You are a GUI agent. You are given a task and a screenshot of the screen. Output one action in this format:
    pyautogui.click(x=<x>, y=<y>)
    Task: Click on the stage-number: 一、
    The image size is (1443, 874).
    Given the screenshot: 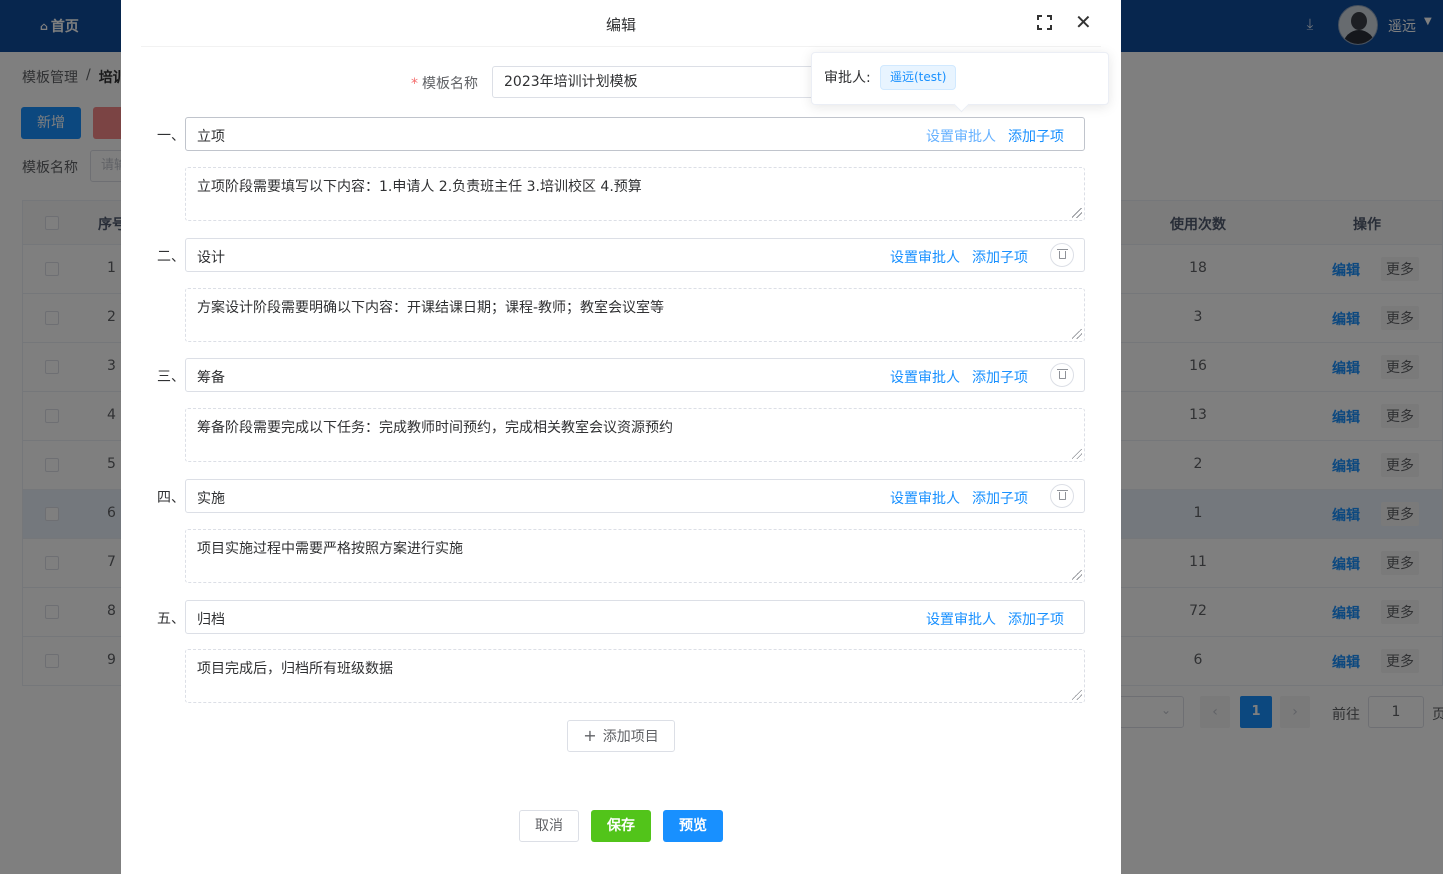 What is the action you would take?
    pyautogui.click(x=171, y=136)
    